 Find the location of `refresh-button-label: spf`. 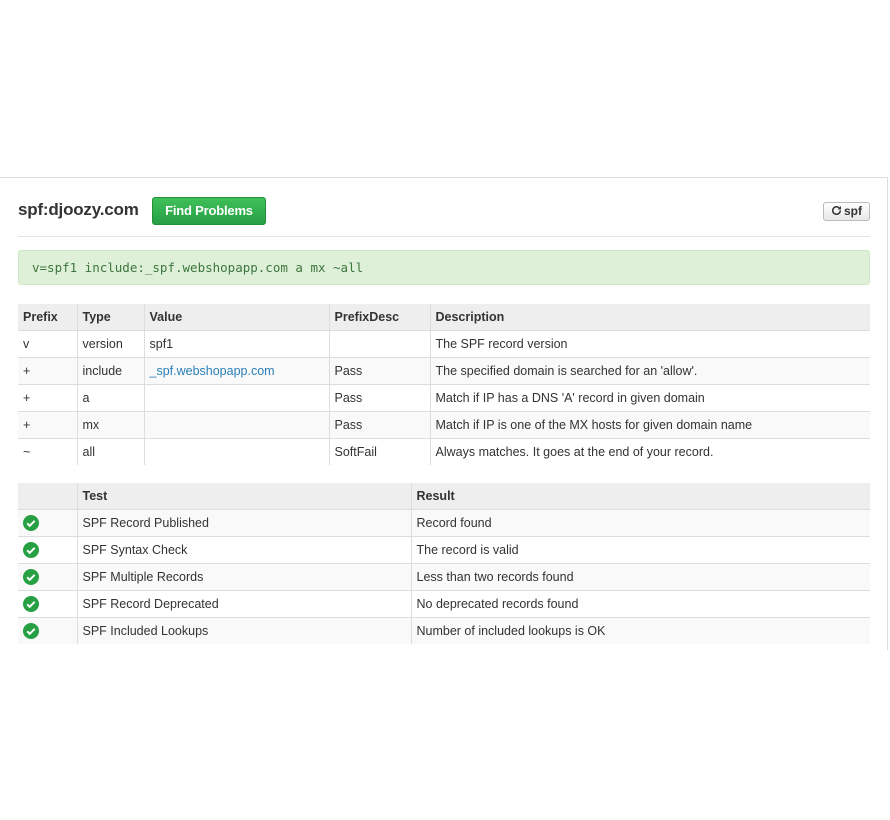

refresh-button-label: spf is located at coordinates (853, 211).